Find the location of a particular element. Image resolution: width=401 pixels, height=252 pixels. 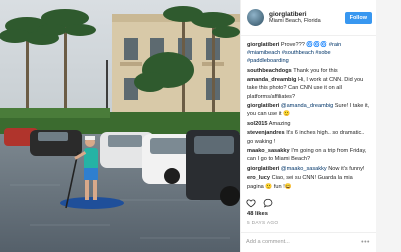

comment-mention: @maako_sasakky is located at coordinates (304, 169).